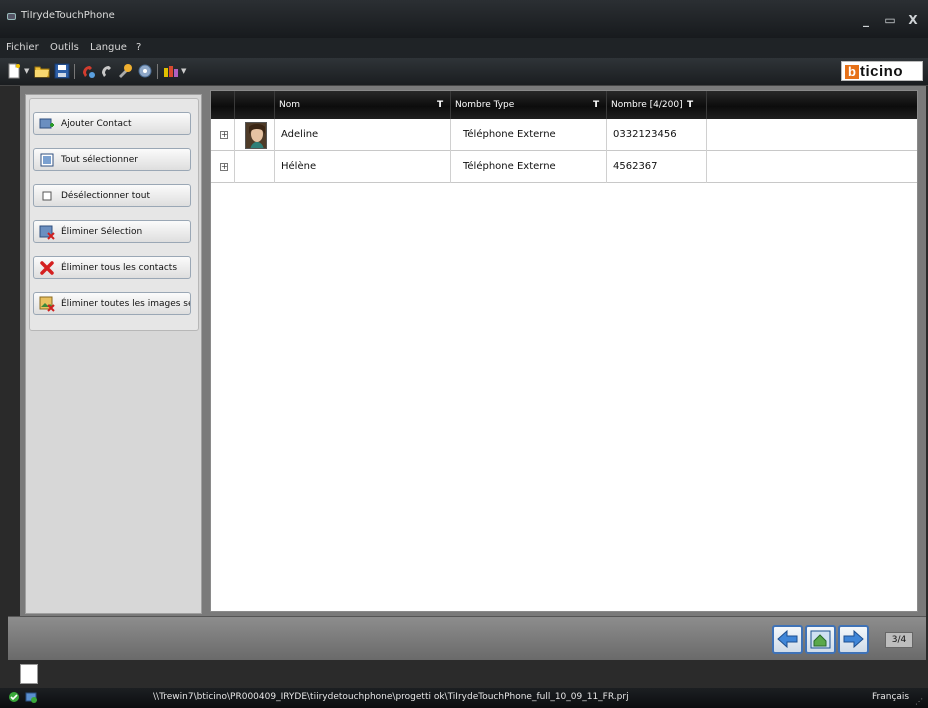 The image size is (928, 708). I want to click on logo-text: ticino, so click(881, 71).